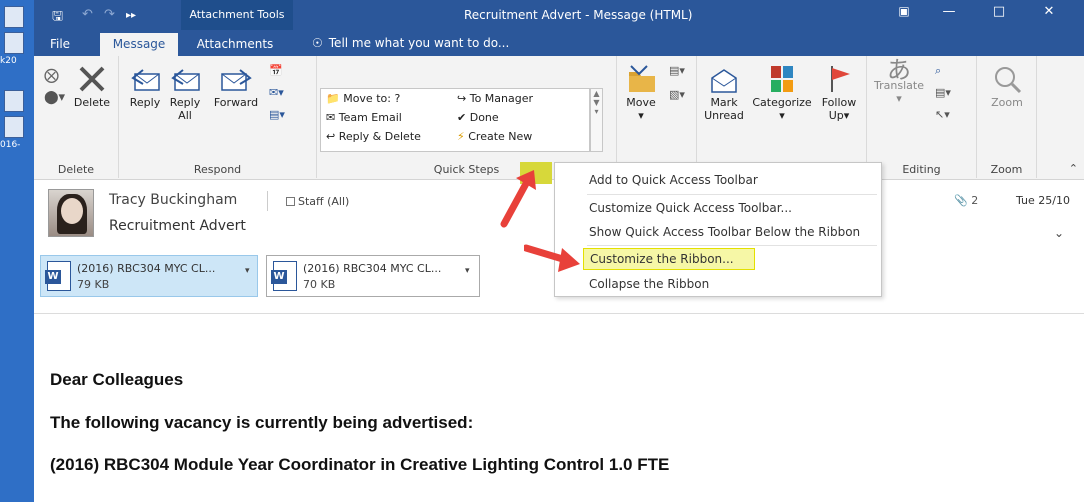 The image size is (1084, 502). I want to click on attachment-tools-context-header: Attachment Tools, so click(237, 15).